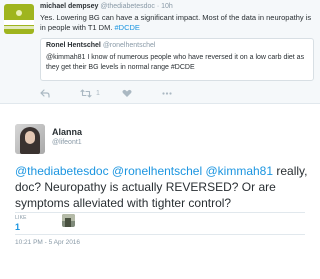 This screenshot has height=279, width=320. Describe the element at coordinates (129, 45) in the screenshot. I see `quoted-author-handle: @ronelhentschel` at that location.